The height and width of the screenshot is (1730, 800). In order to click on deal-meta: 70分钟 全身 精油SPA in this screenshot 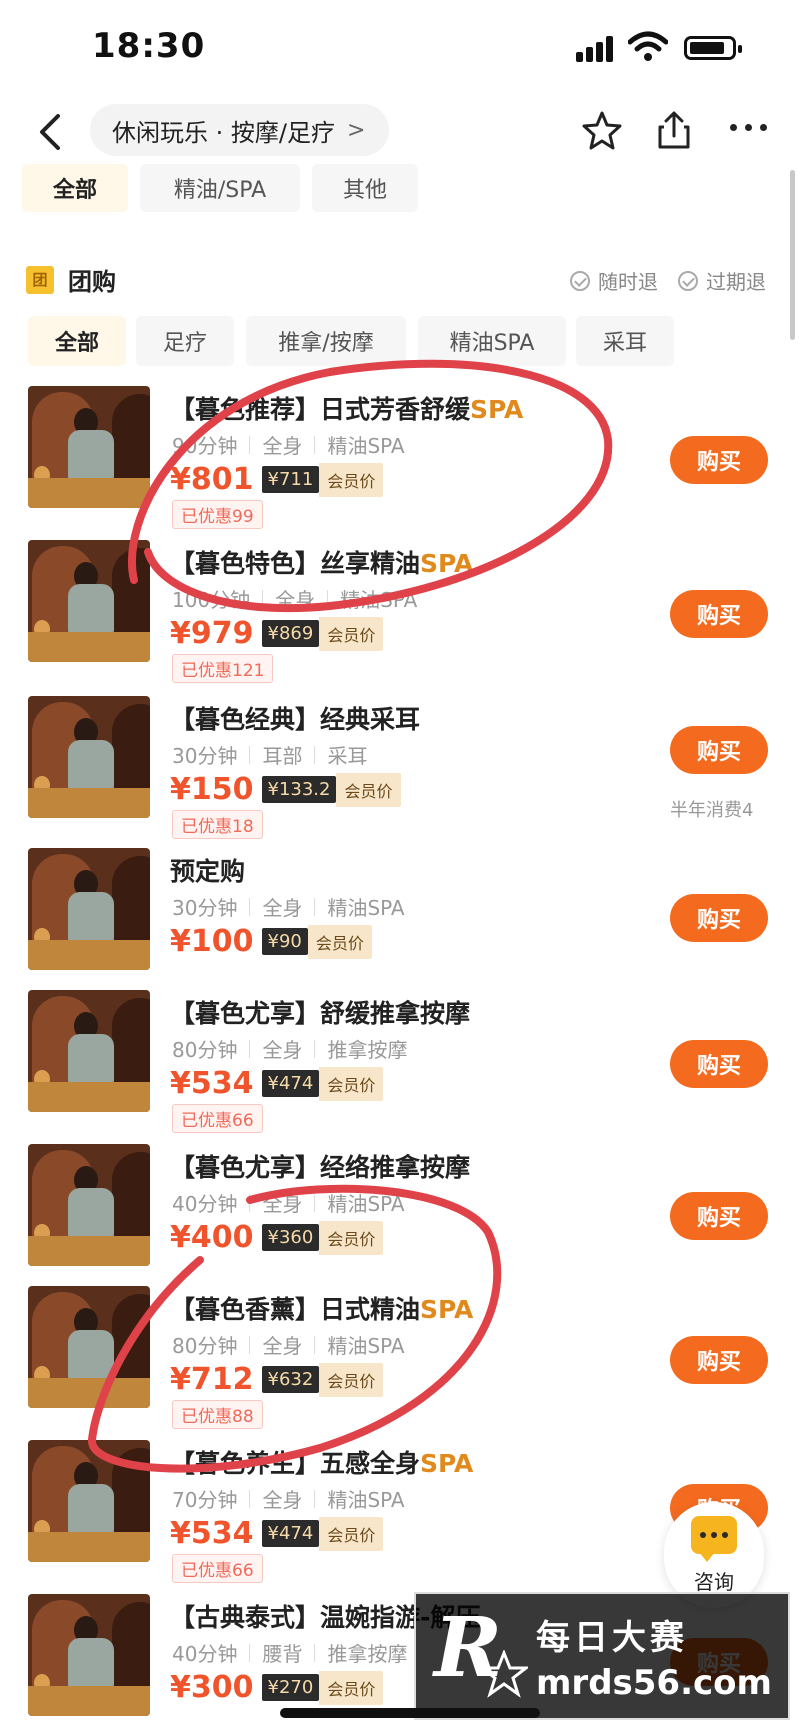, I will do `click(288, 1498)`.